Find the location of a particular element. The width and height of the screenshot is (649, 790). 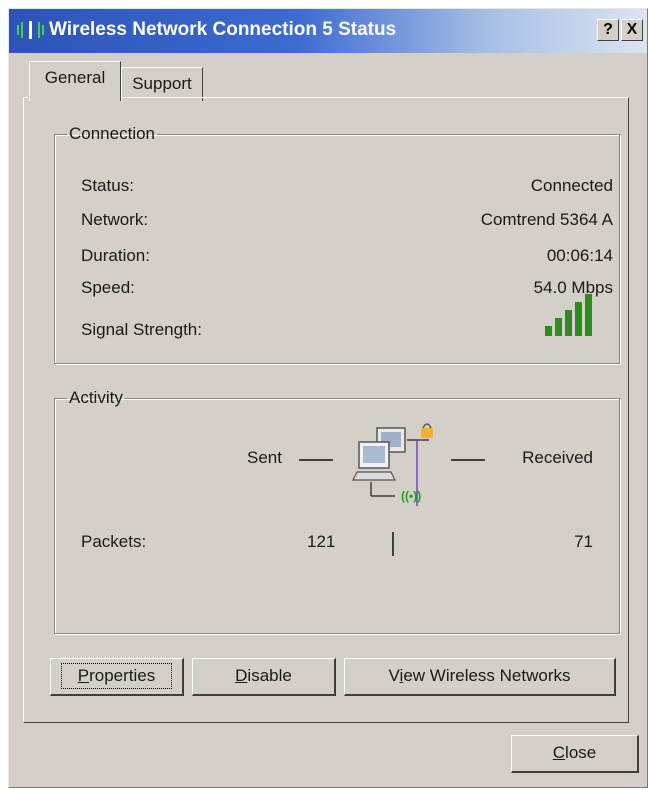

close-window-button: X is located at coordinates (632, 30).